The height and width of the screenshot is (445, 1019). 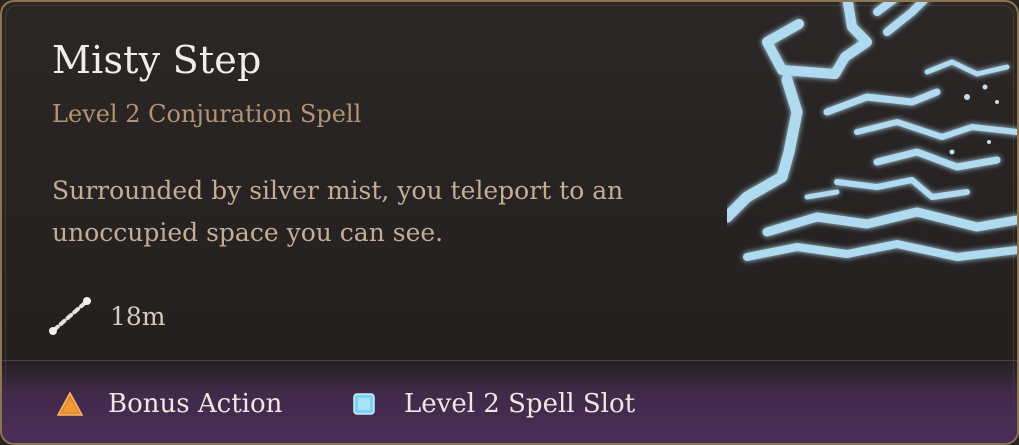 What do you see at coordinates (520, 404) in the screenshot?
I see `cost-label: Level 2 Spell Slot` at bounding box center [520, 404].